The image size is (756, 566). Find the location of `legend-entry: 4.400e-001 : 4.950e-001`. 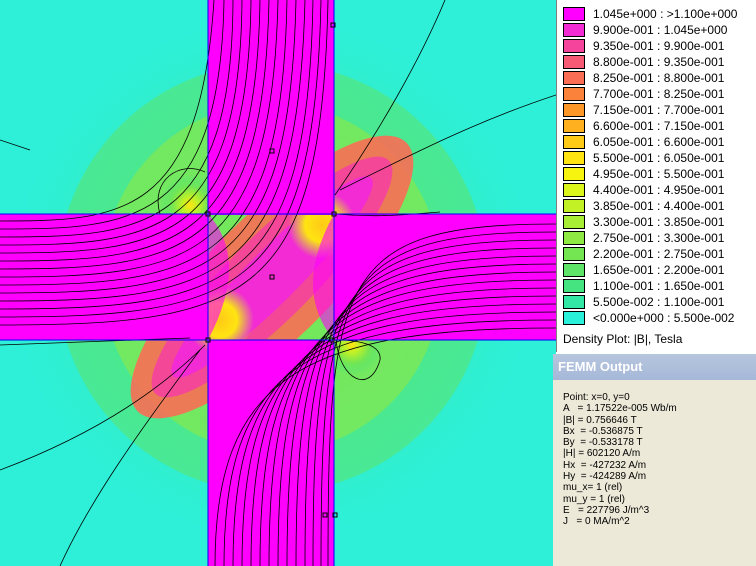

legend-entry: 4.400e-001 : 4.950e-001 is located at coordinates (658, 190).